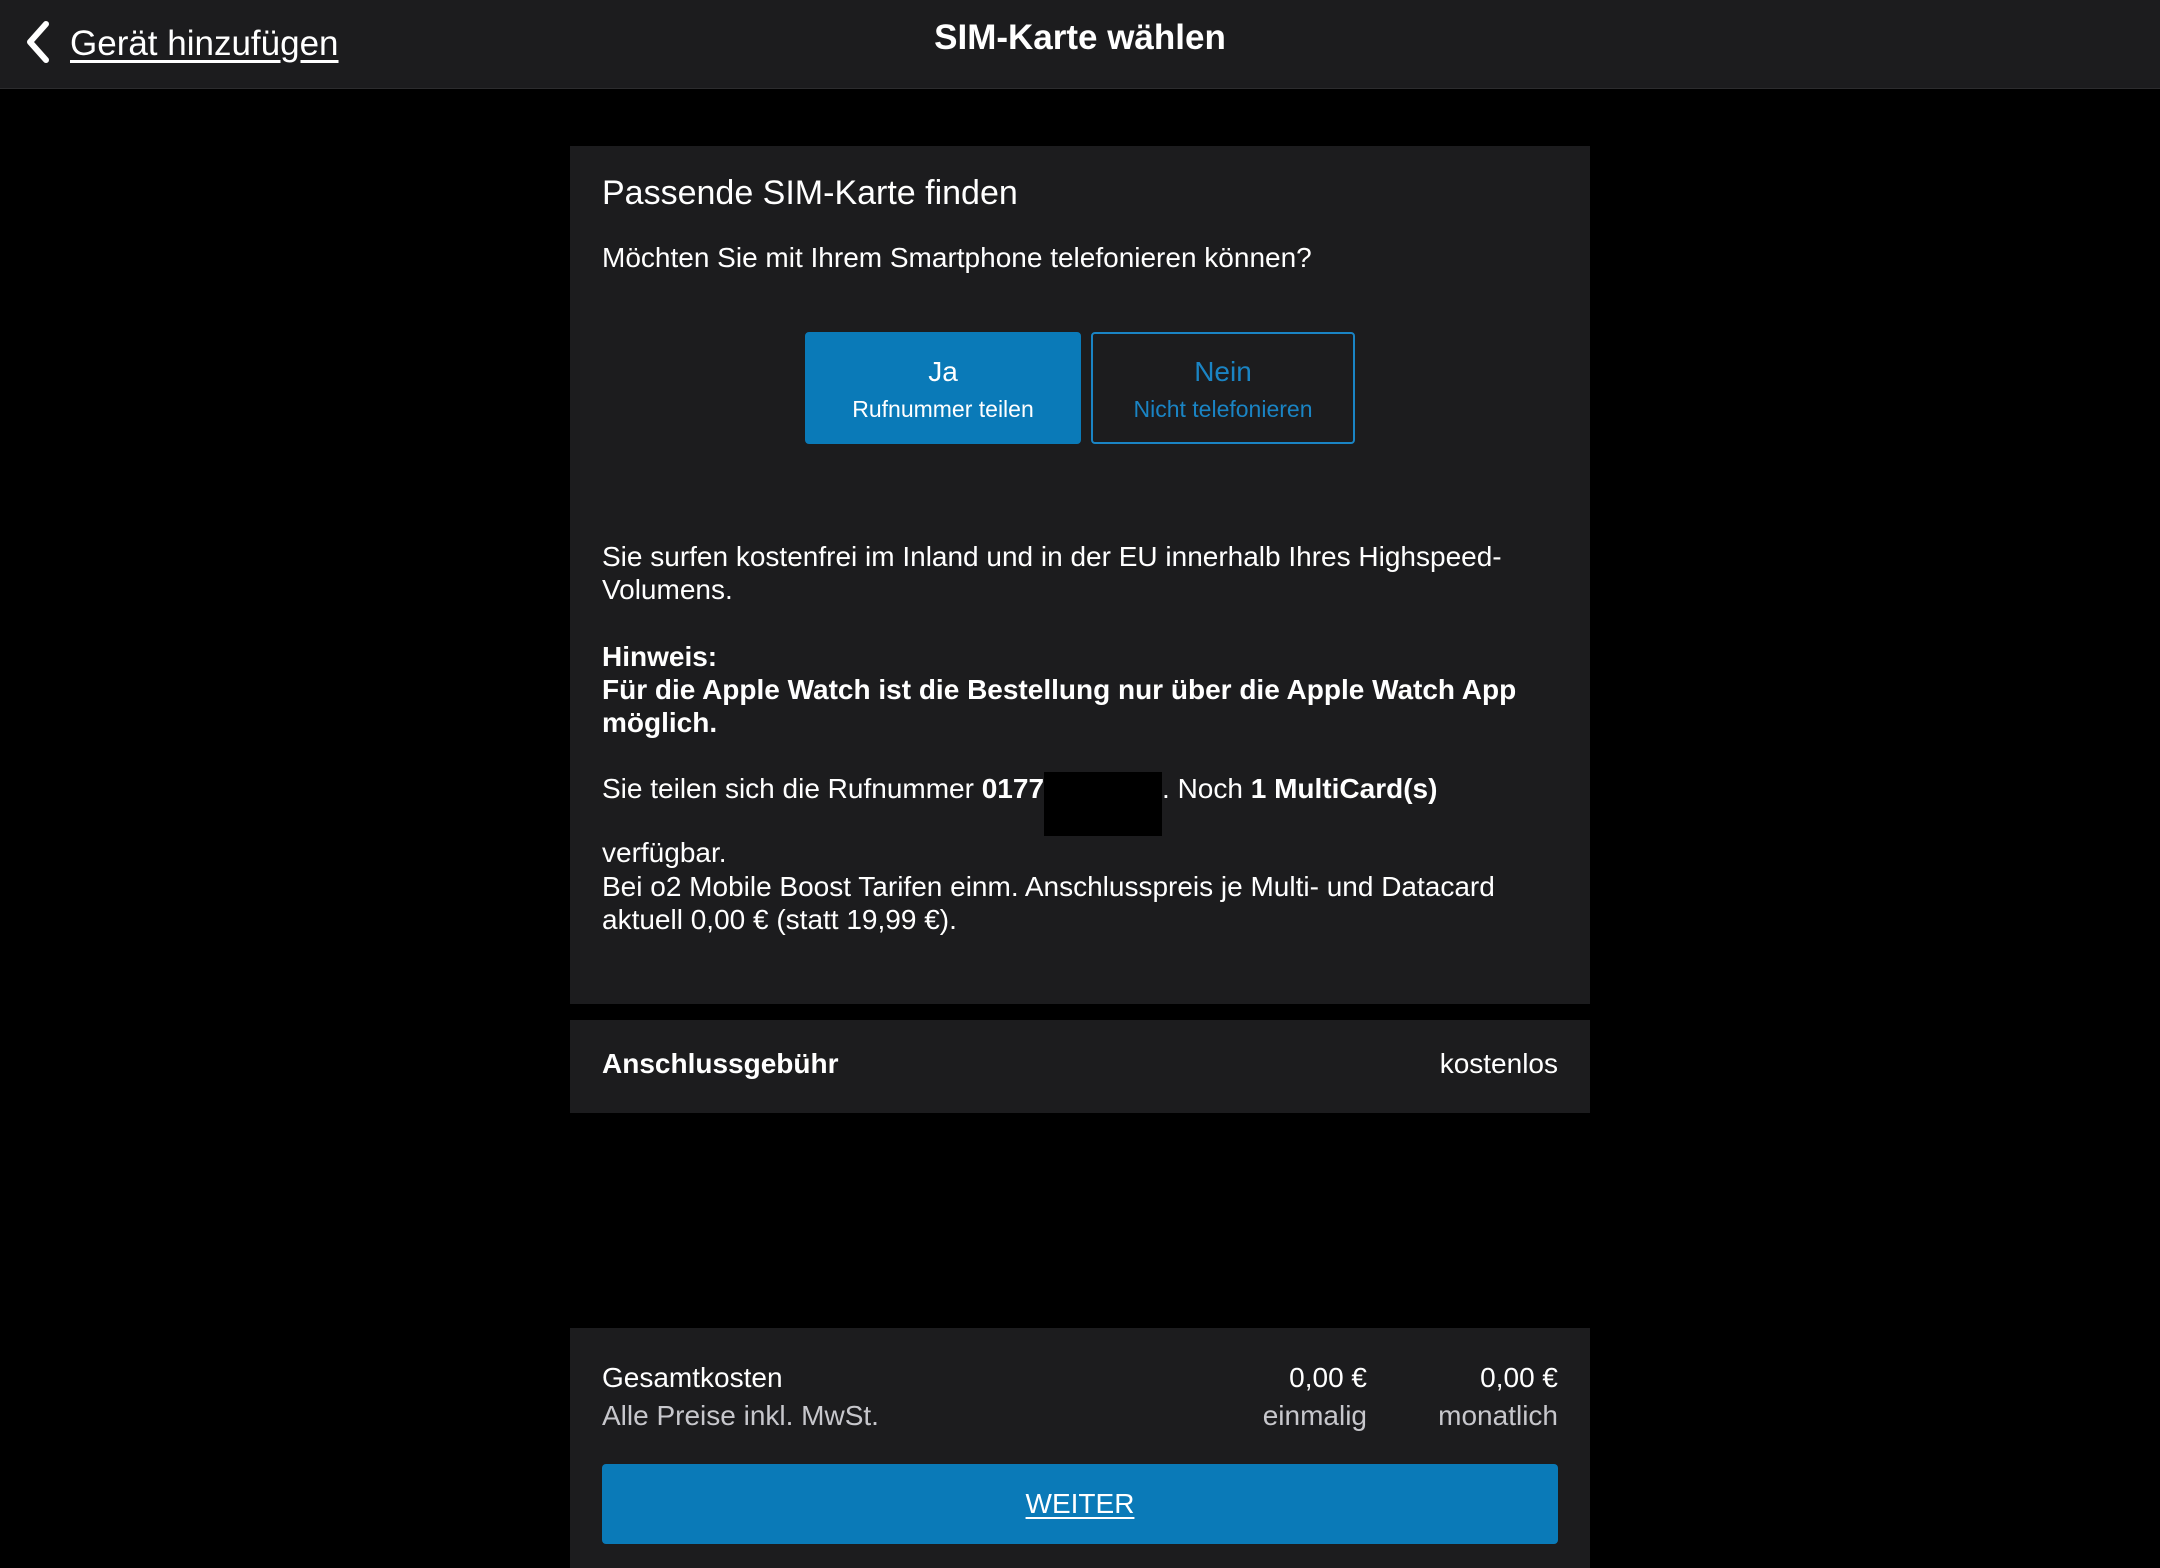  What do you see at coordinates (1498, 1063) in the screenshot?
I see `fee-value: kostenlos` at bounding box center [1498, 1063].